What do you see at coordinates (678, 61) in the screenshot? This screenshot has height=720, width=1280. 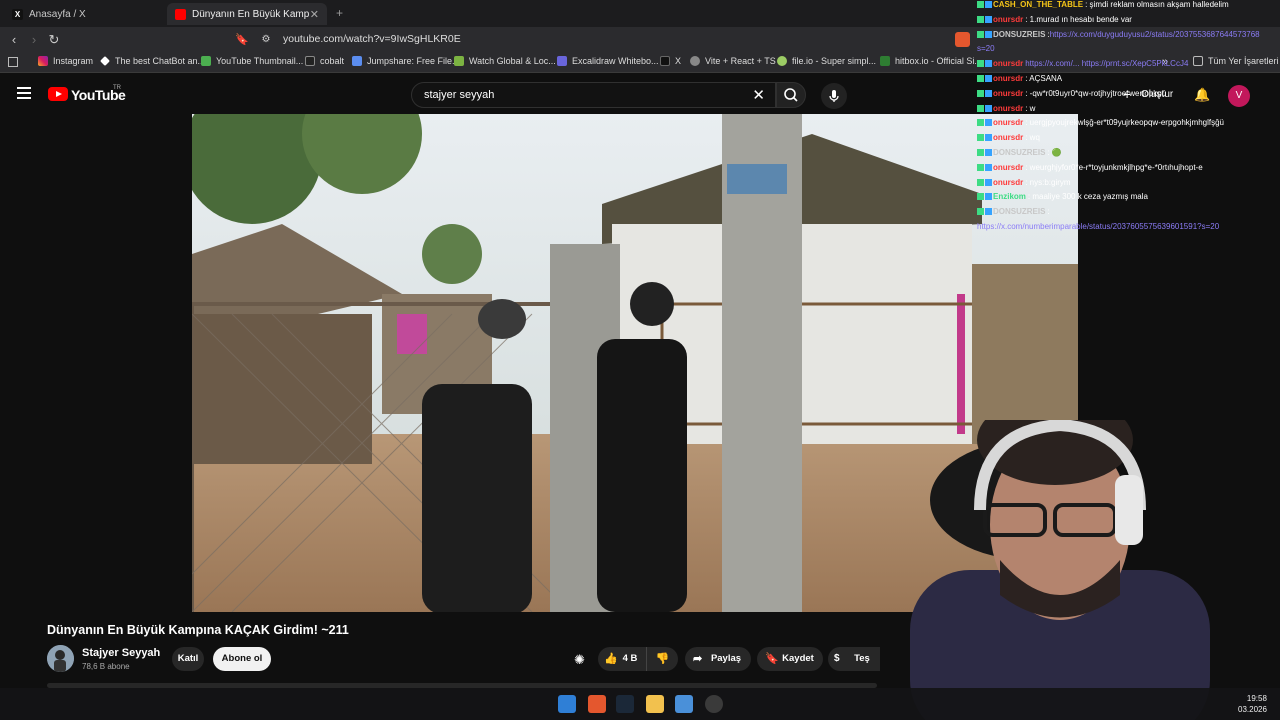 I see `bookmark-label: X` at bounding box center [678, 61].